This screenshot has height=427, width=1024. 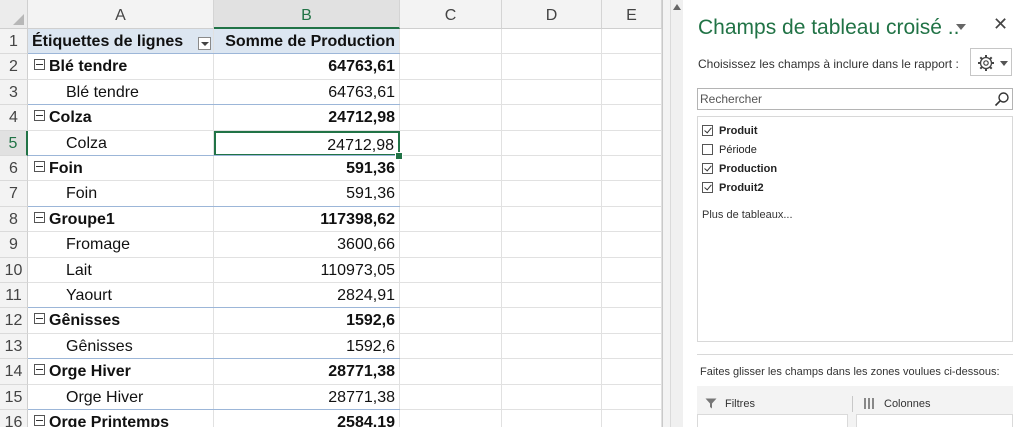 What do you see at coordinates (399, 156) in the screenshot?
I see `fill-handle` at bounding box center [399, 156].